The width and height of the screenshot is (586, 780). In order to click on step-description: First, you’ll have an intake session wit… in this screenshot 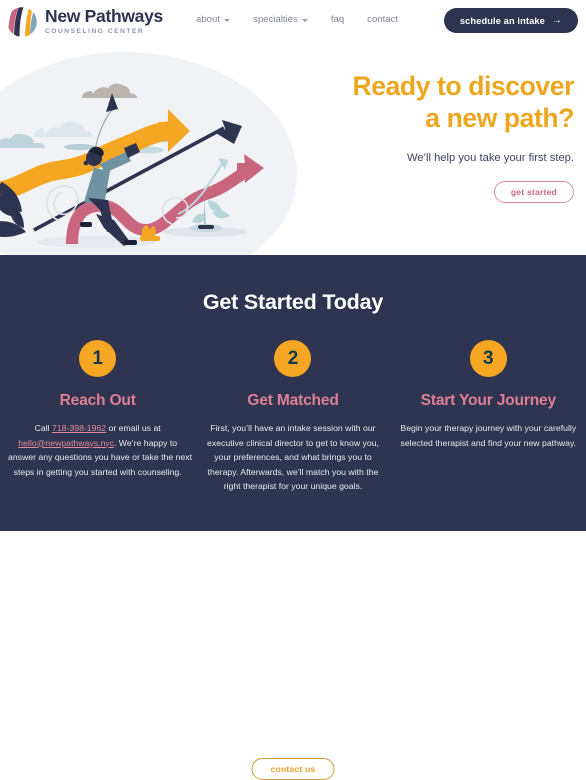, I will do `click(292, 457)`.